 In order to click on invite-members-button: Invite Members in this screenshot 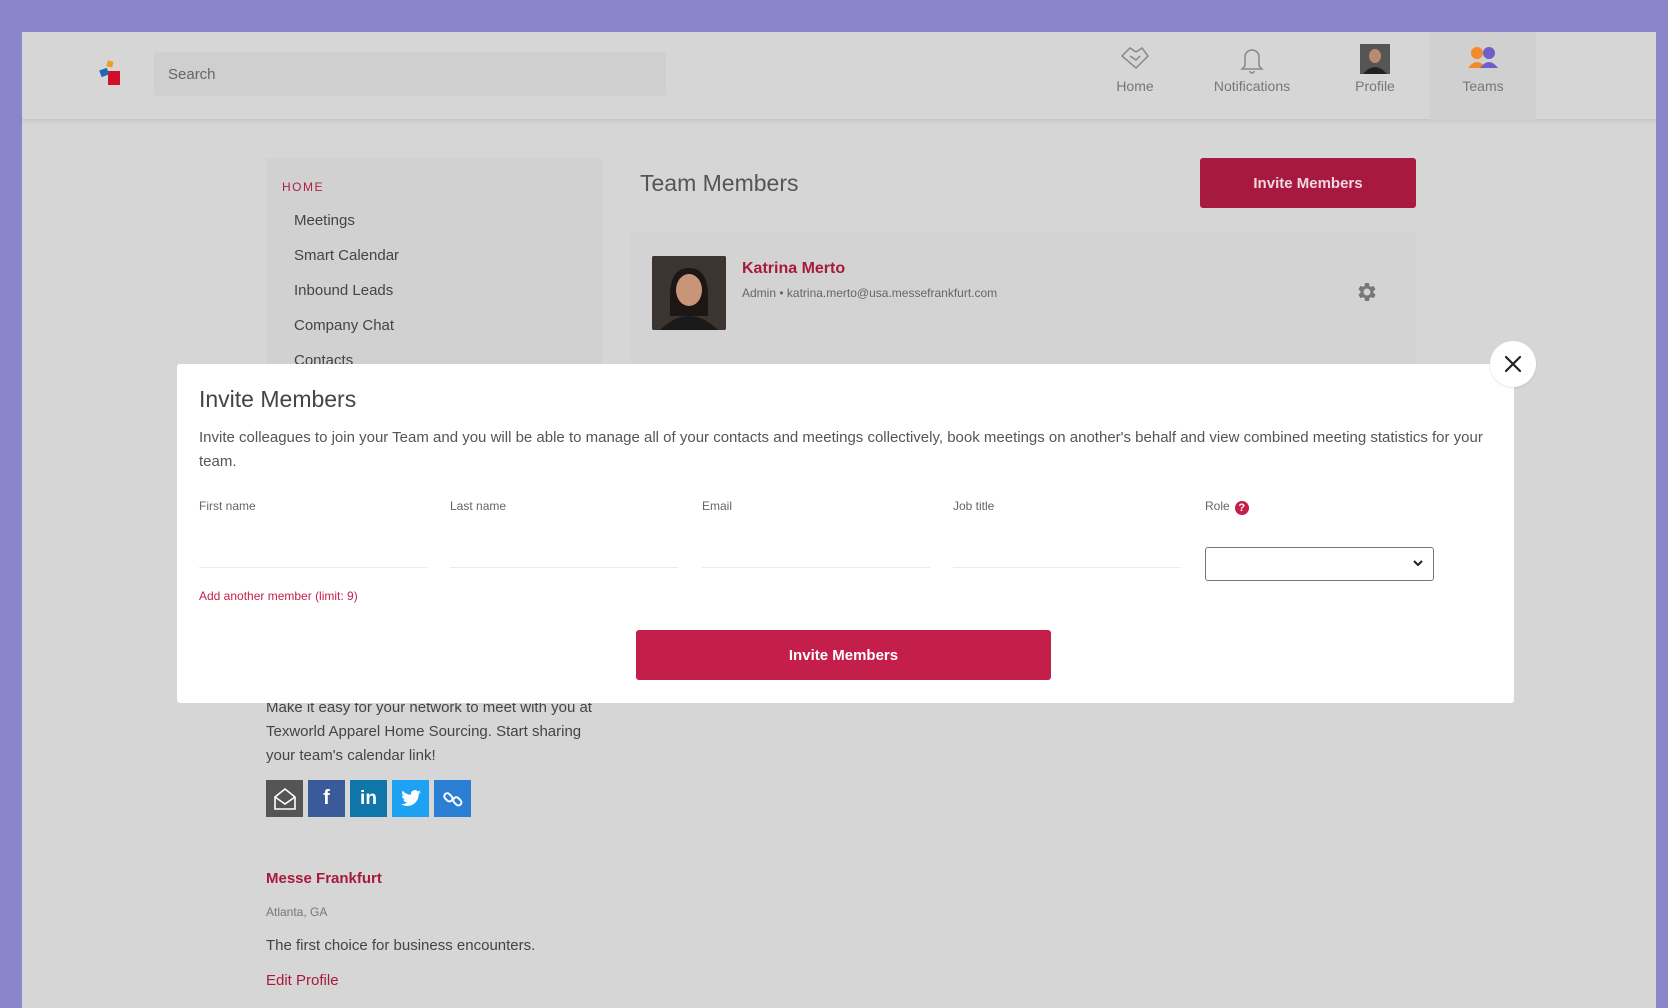, I will do `click(1308, 183)`.